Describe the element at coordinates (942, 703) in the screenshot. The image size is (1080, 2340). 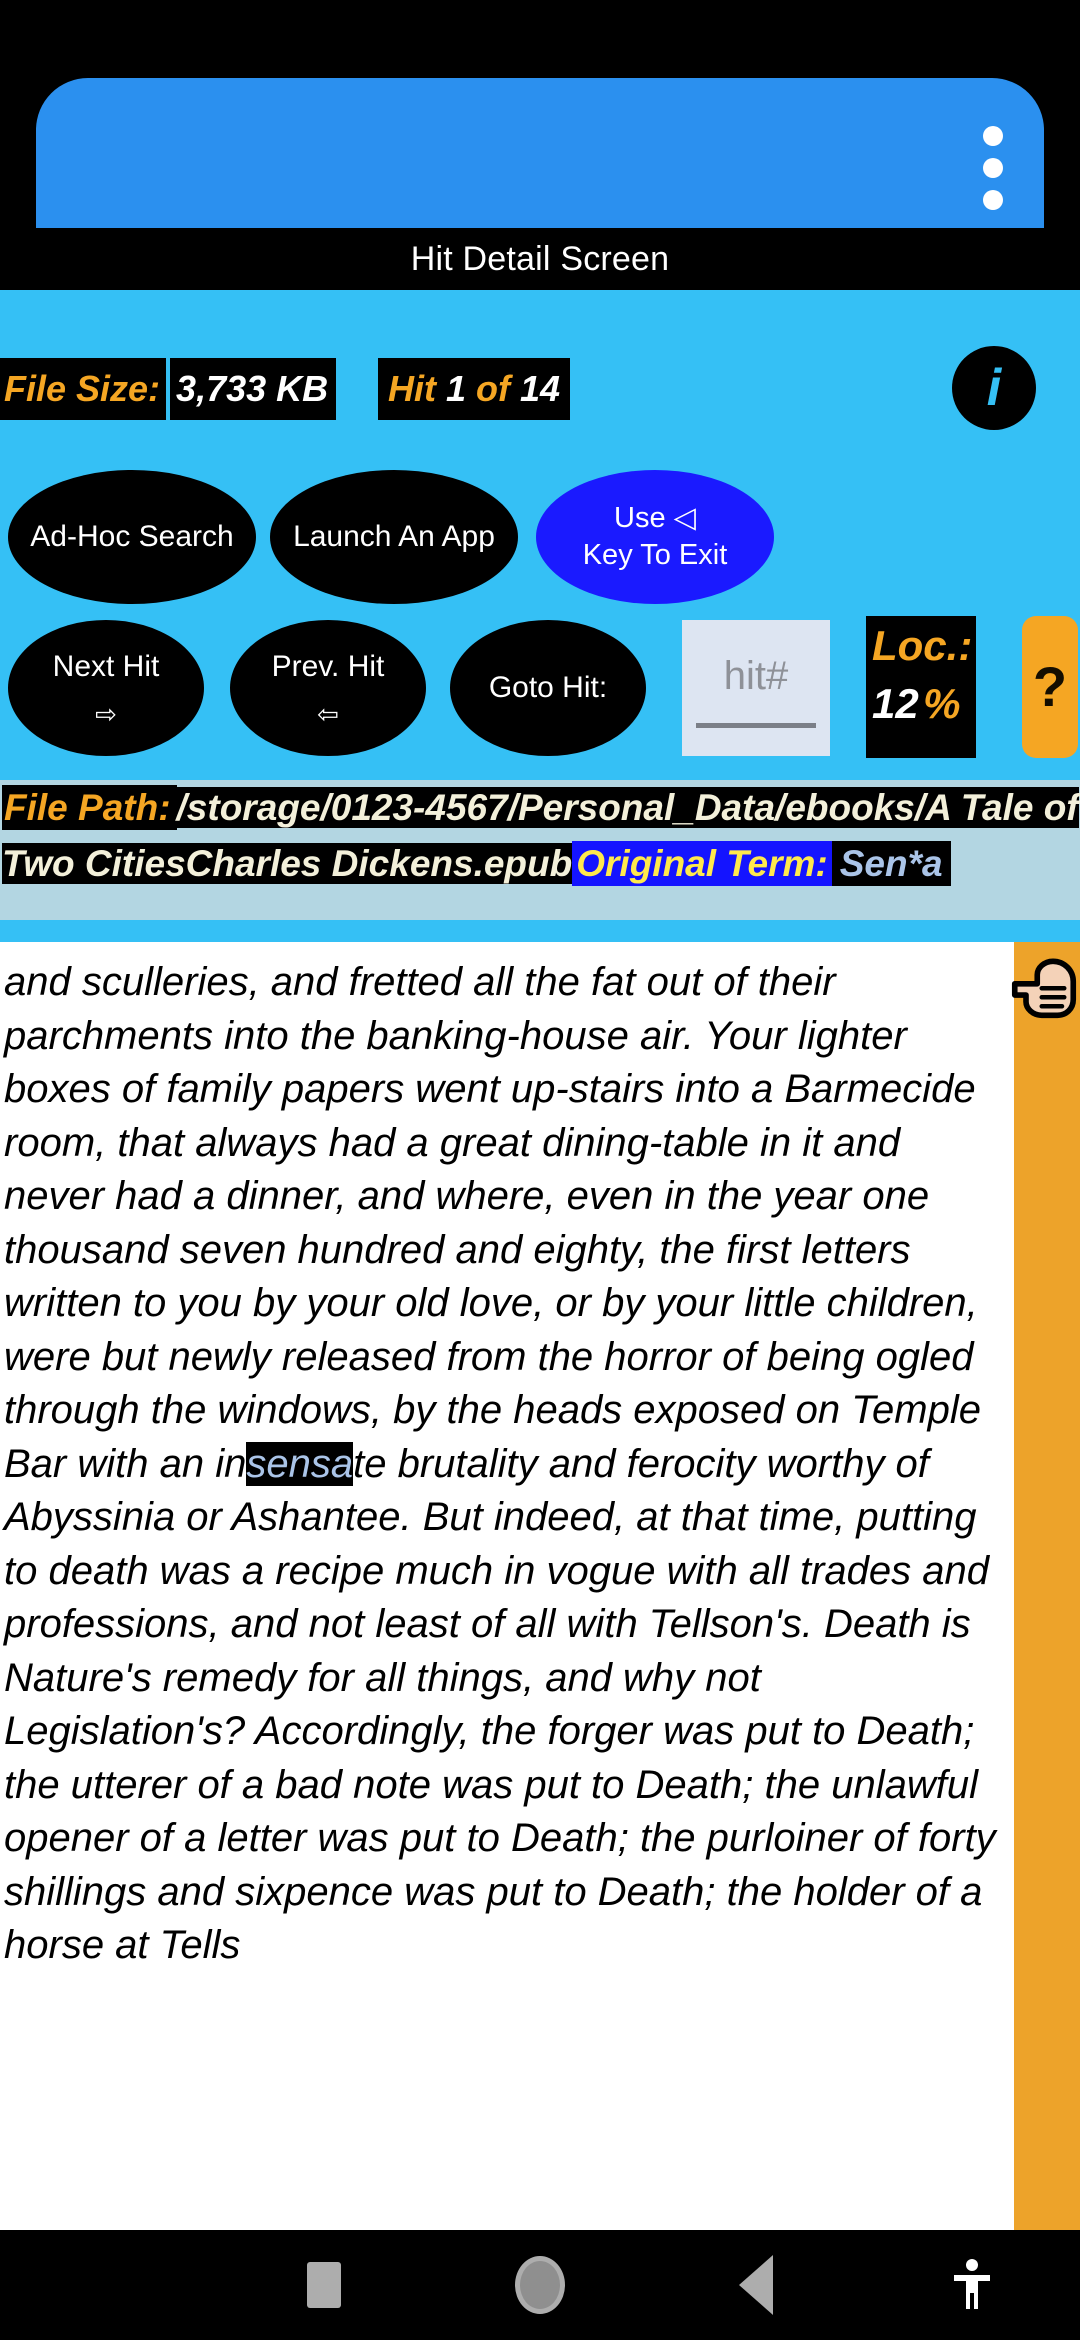
I see `location-unit: %` at that location.